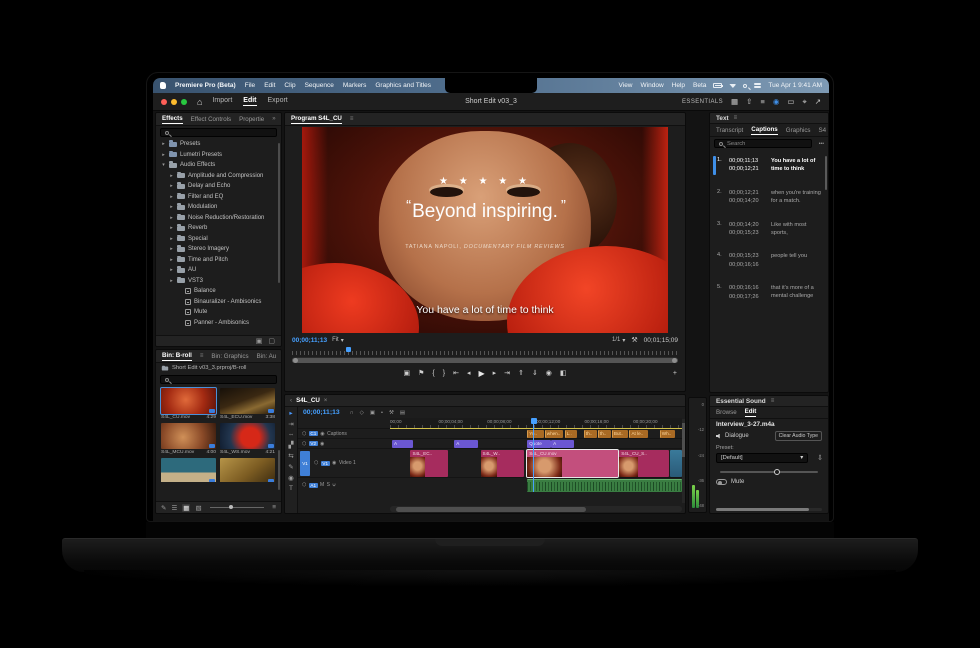 The width and height of the screenshot is (980, 648). Describe the element at coordinates (218, 165) in the screenshot. I see `effects-tree-item: ▾ Audio Effects` at that location.